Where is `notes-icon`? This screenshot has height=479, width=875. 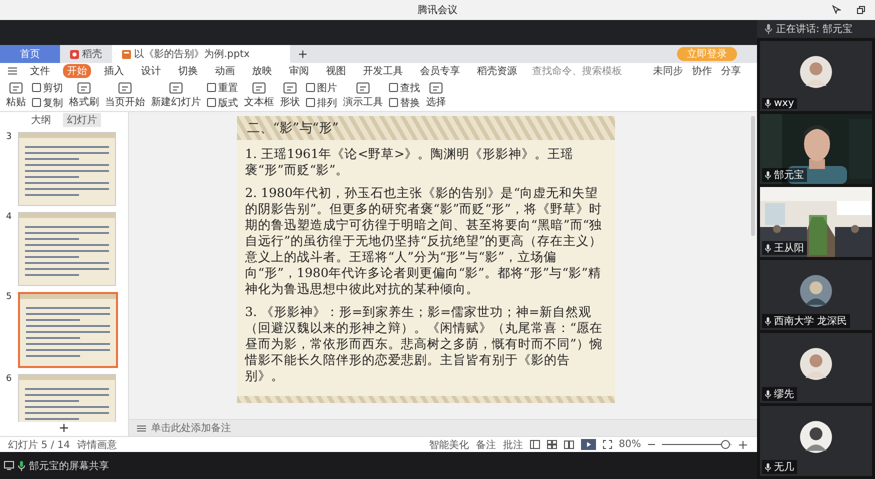
notes-icon is located at coordinates (141, 428).